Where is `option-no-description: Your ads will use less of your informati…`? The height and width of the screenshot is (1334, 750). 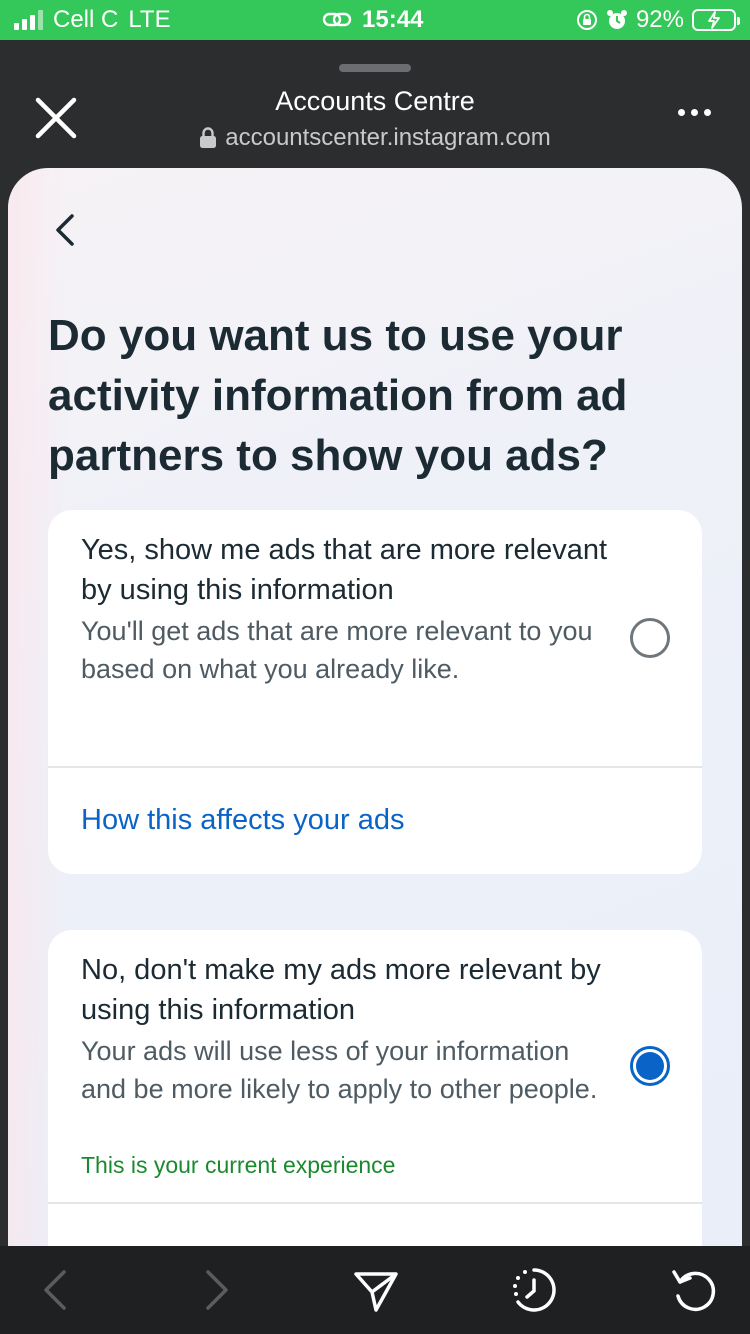
option-no-description: Your ads will use less of your informati… is located at coordinates (339, 1070).